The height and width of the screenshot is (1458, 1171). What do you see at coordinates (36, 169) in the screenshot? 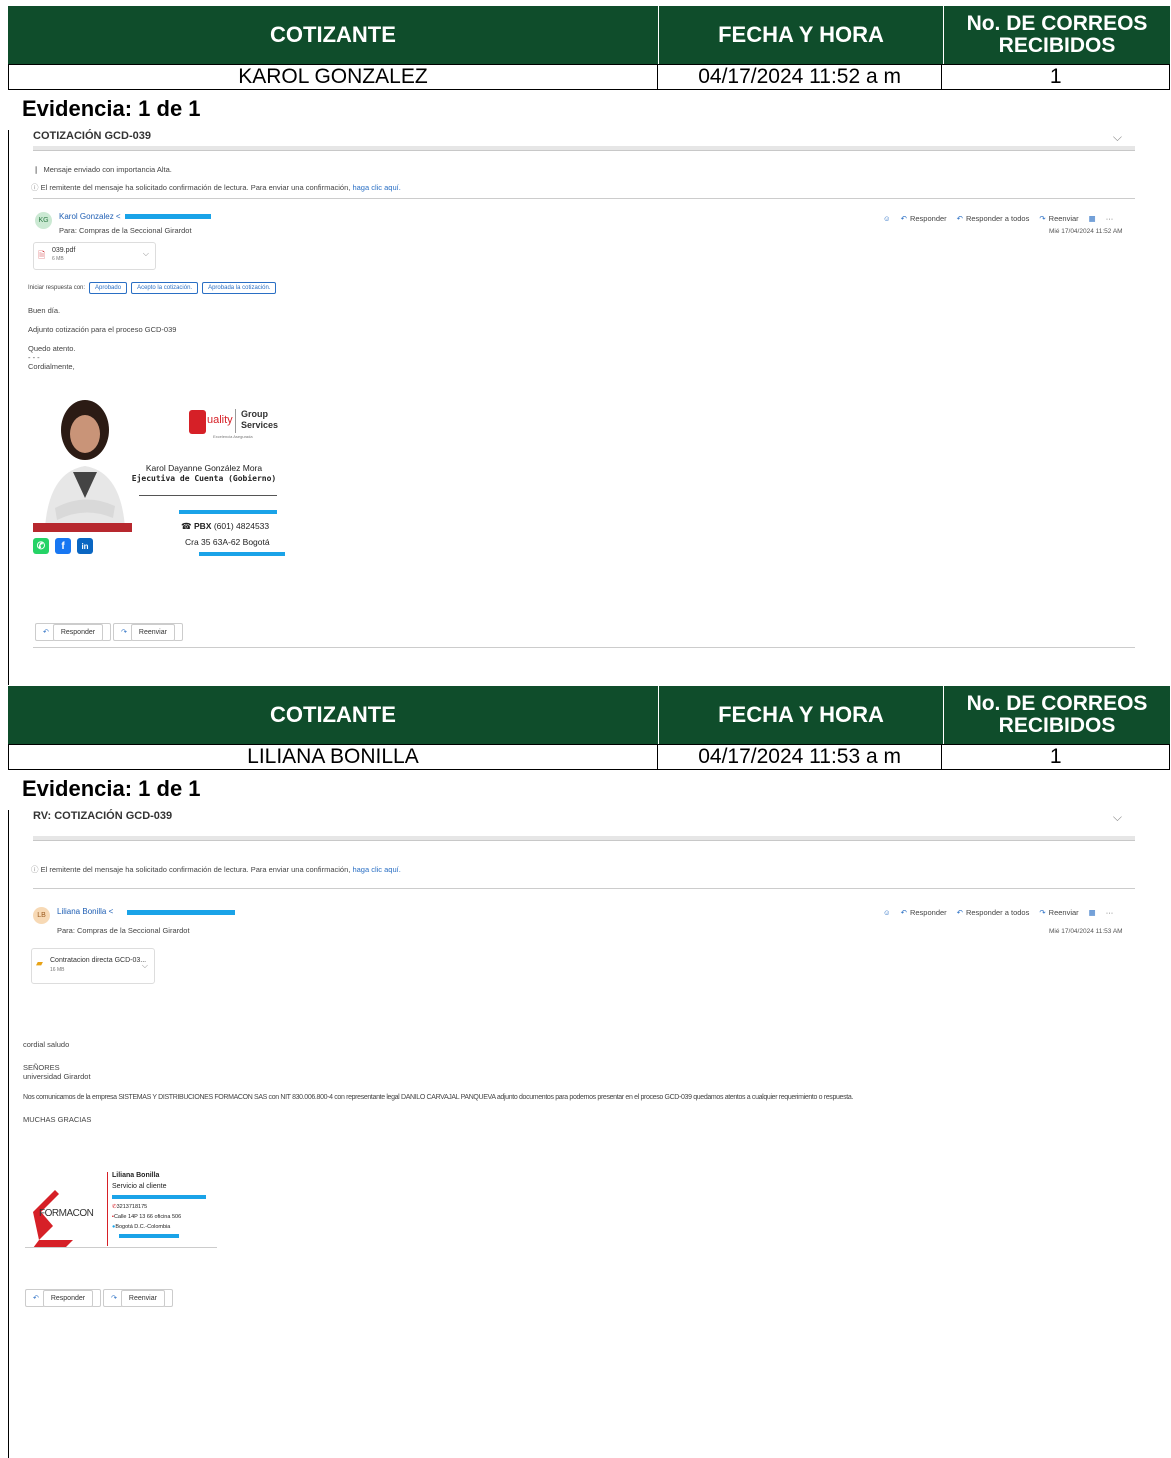
I see `exclamation-icon: ❙` at bounding box center [36, 169].